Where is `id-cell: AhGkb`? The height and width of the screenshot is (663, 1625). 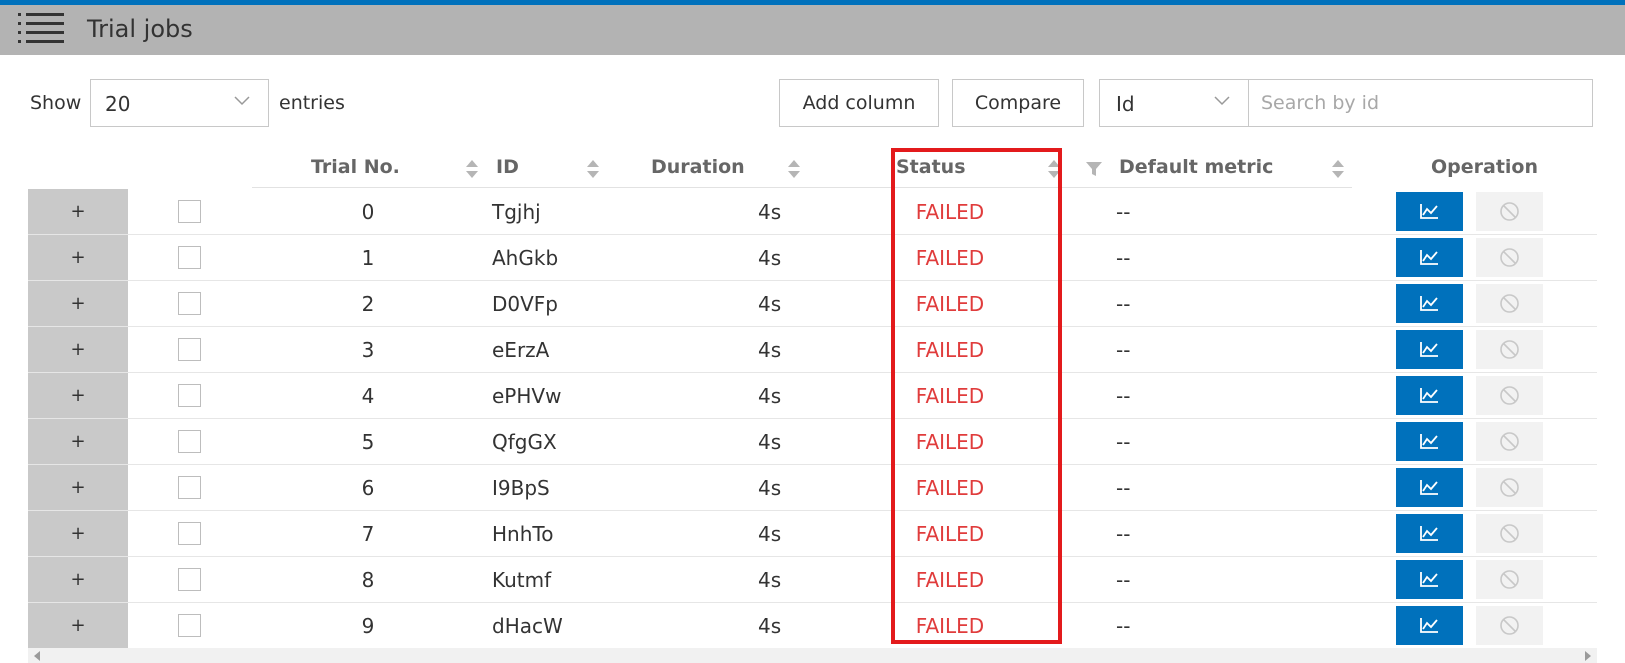 id-cell: AhGkb is located at coordinates (525, 258).